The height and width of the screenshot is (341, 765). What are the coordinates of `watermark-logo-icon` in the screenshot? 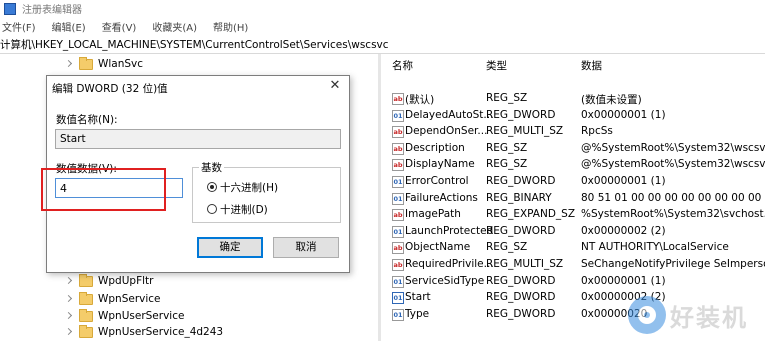 It's located at (647, 315).